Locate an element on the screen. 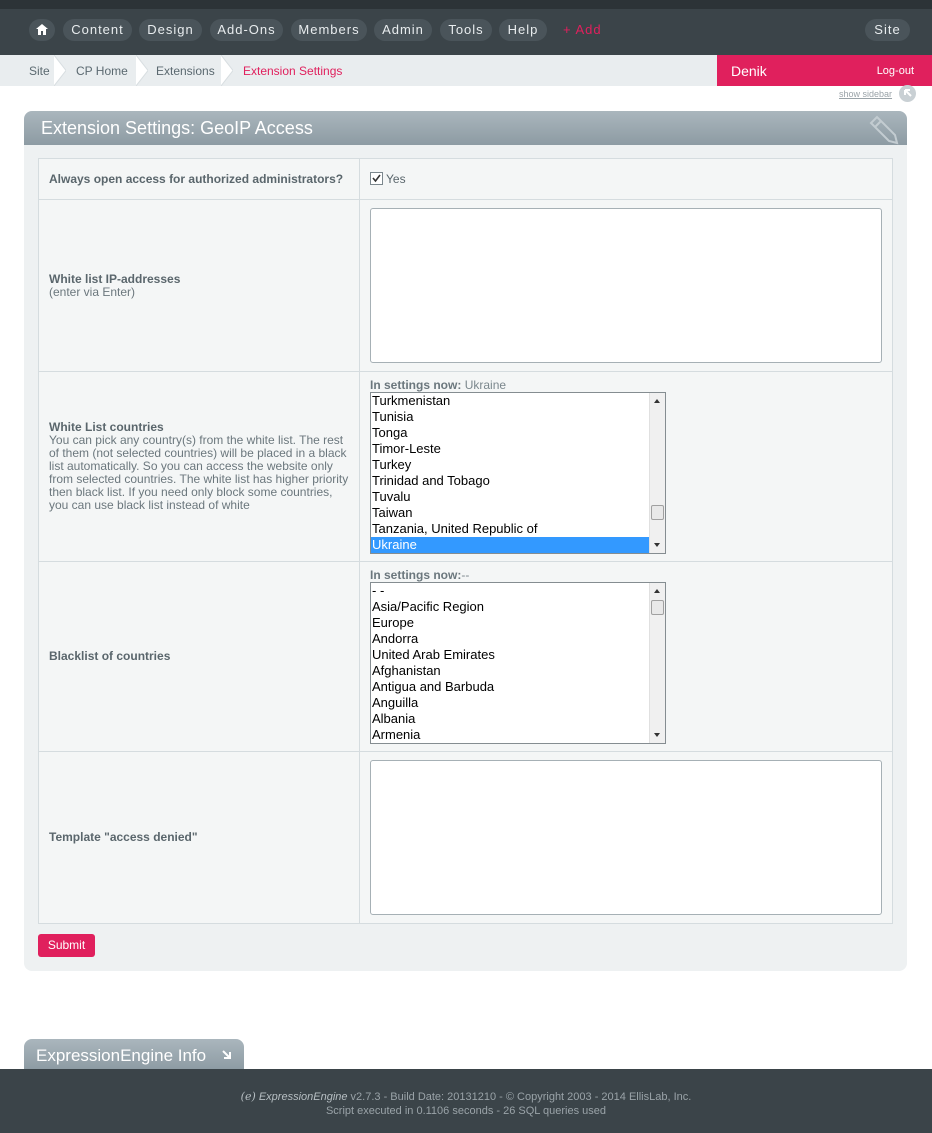 This screenshot has height=1133, width=932. breadcrumb-site: Site is located at coordinates (39, 70).